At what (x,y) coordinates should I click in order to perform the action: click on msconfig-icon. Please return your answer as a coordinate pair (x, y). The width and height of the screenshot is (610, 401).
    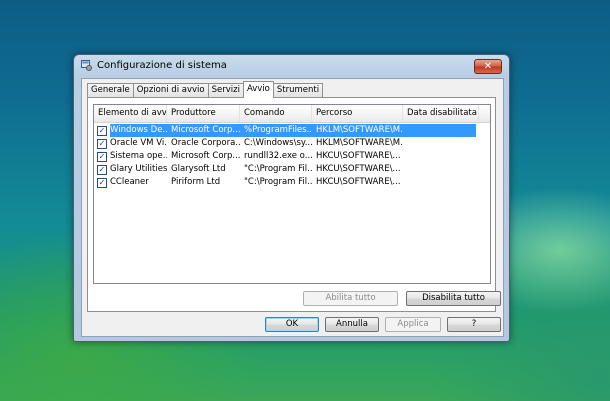
    Looking at the image, I should click on (86, 65).